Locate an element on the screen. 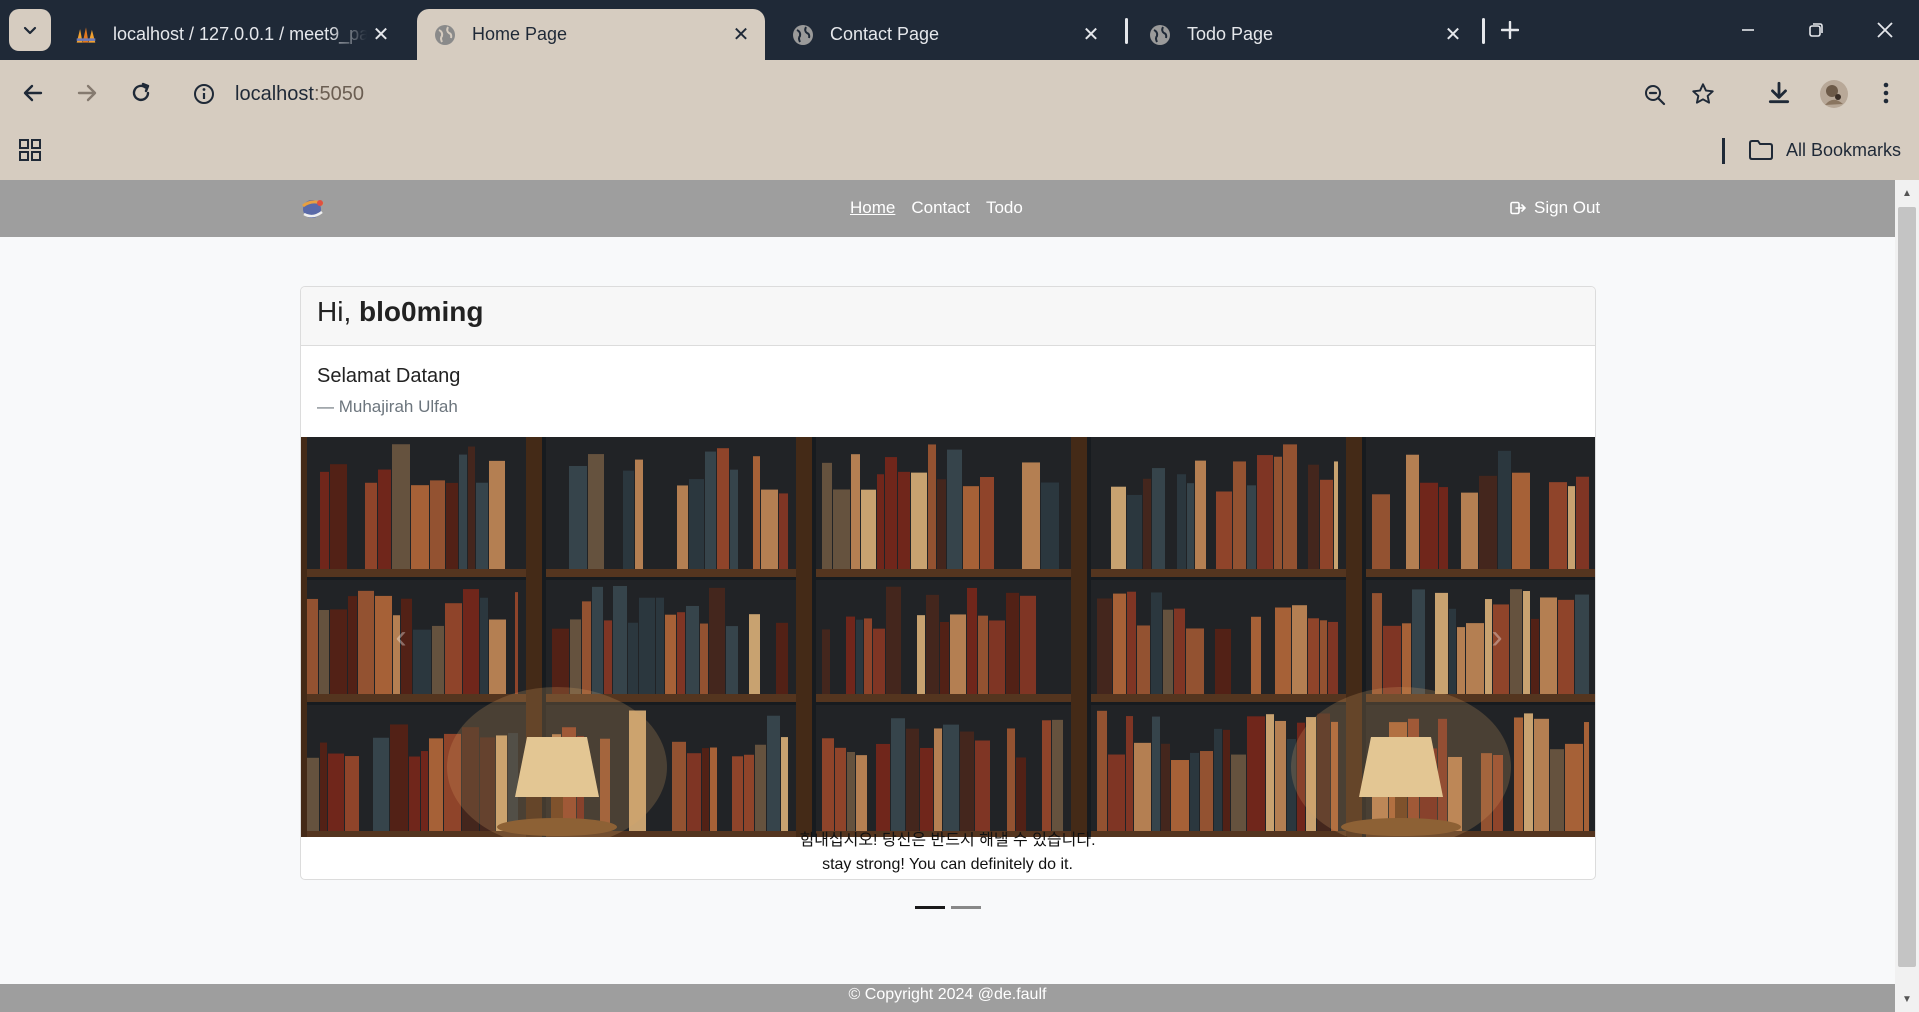 The height and width of the screenshot is (1012, 1919). minimize-icon is located at coordinates (1748, 30).